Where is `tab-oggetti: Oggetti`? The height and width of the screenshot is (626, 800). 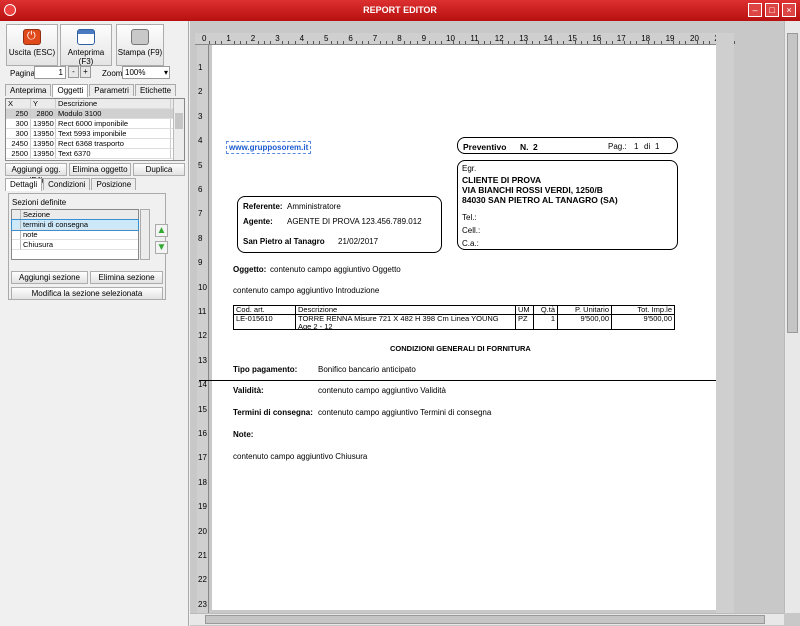 tab-oggetti: Oggetti is located at coordinates (70, 90).